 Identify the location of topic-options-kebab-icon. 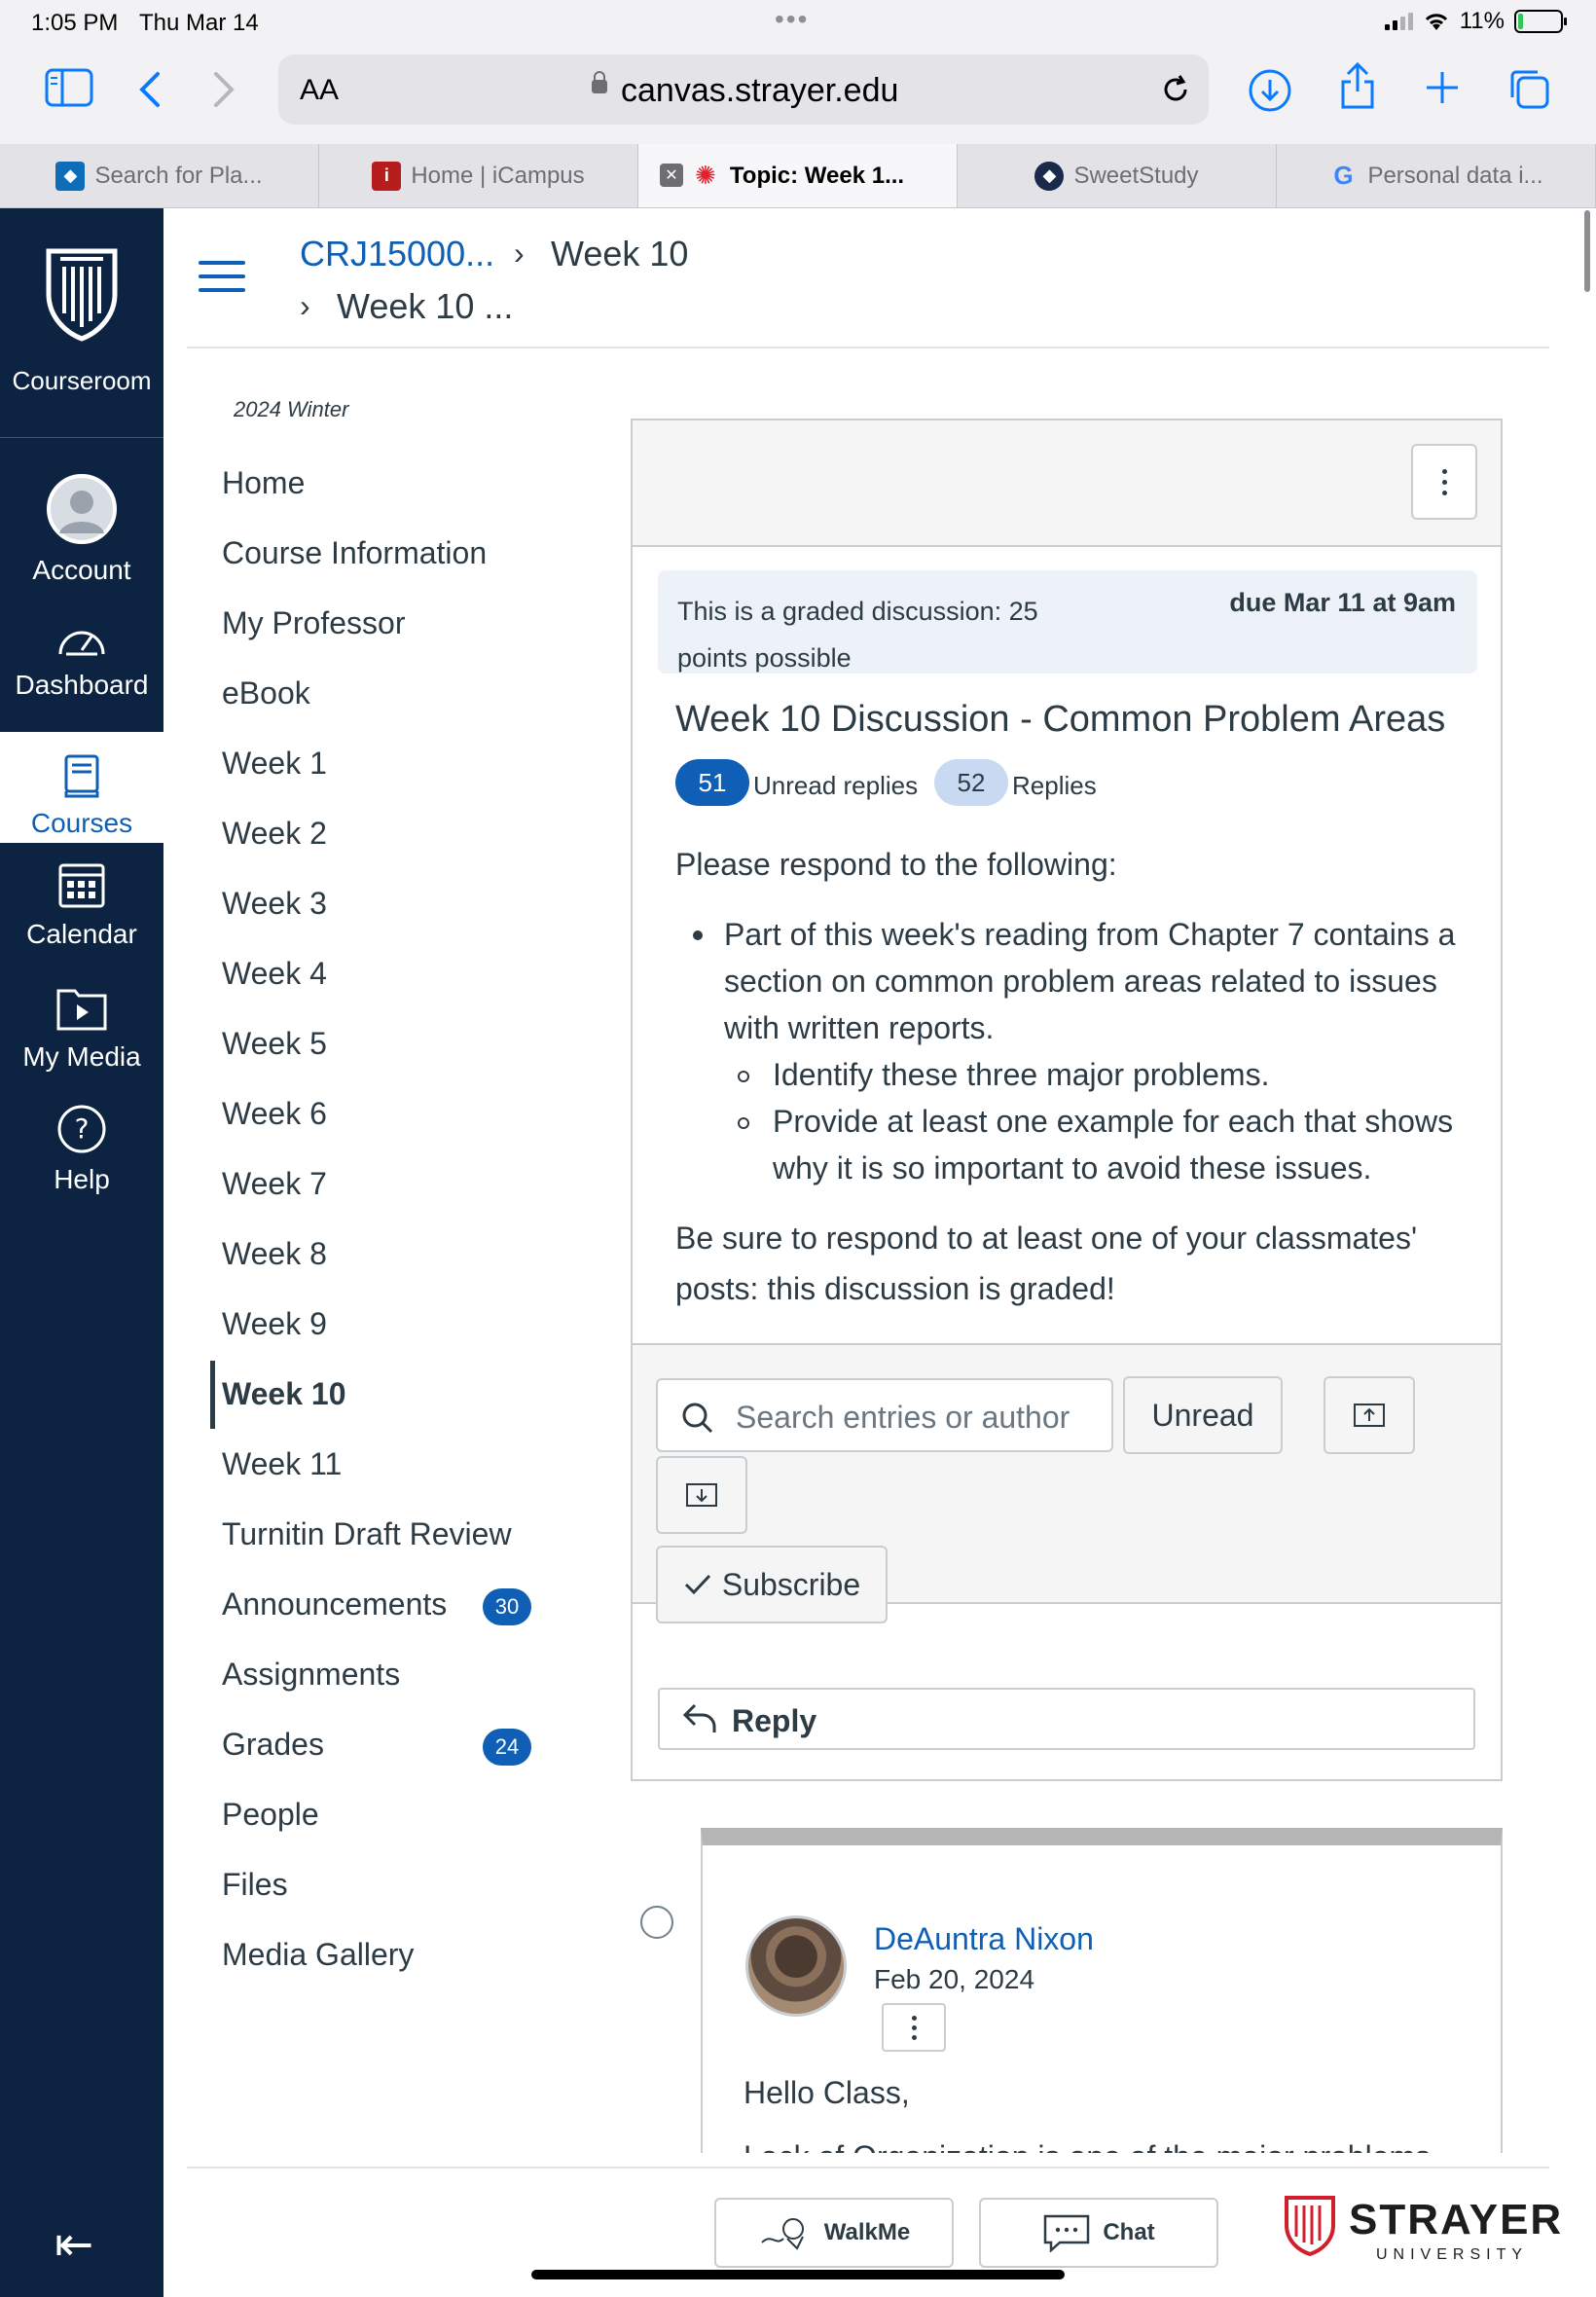
(1444, 482).